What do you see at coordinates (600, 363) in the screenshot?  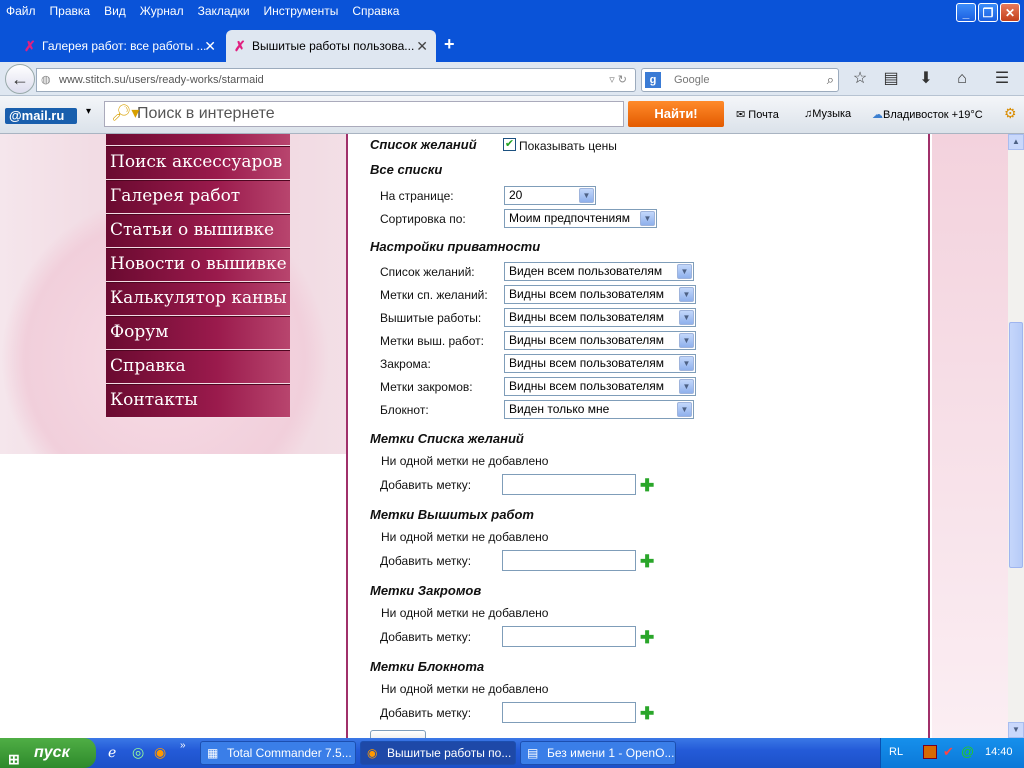 I see `privacy-stash-select: Видны всем пользователям ▼` at bounding box center [600, 363].